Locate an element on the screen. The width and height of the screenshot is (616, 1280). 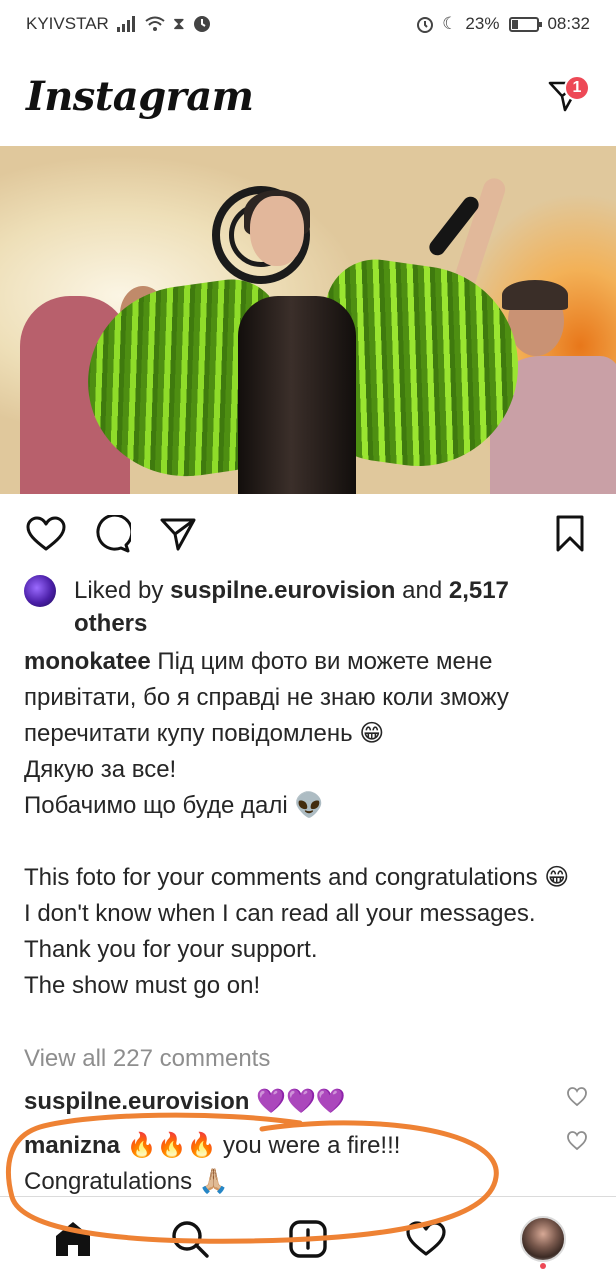
comment-text: 💜💜💜 is located at coordinates (301, 1101).